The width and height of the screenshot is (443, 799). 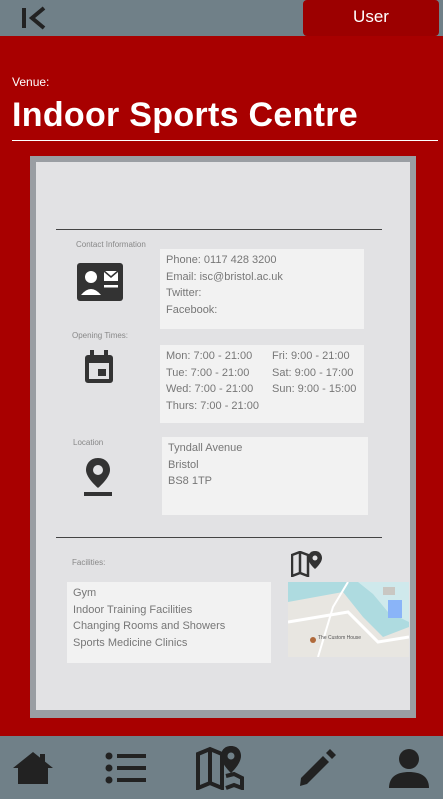 I want to click on home-icon, so click(x=33, y=767).